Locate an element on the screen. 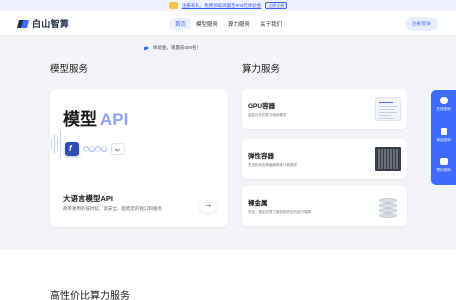  model-illustration: f api is located at coordinates (95, 149).